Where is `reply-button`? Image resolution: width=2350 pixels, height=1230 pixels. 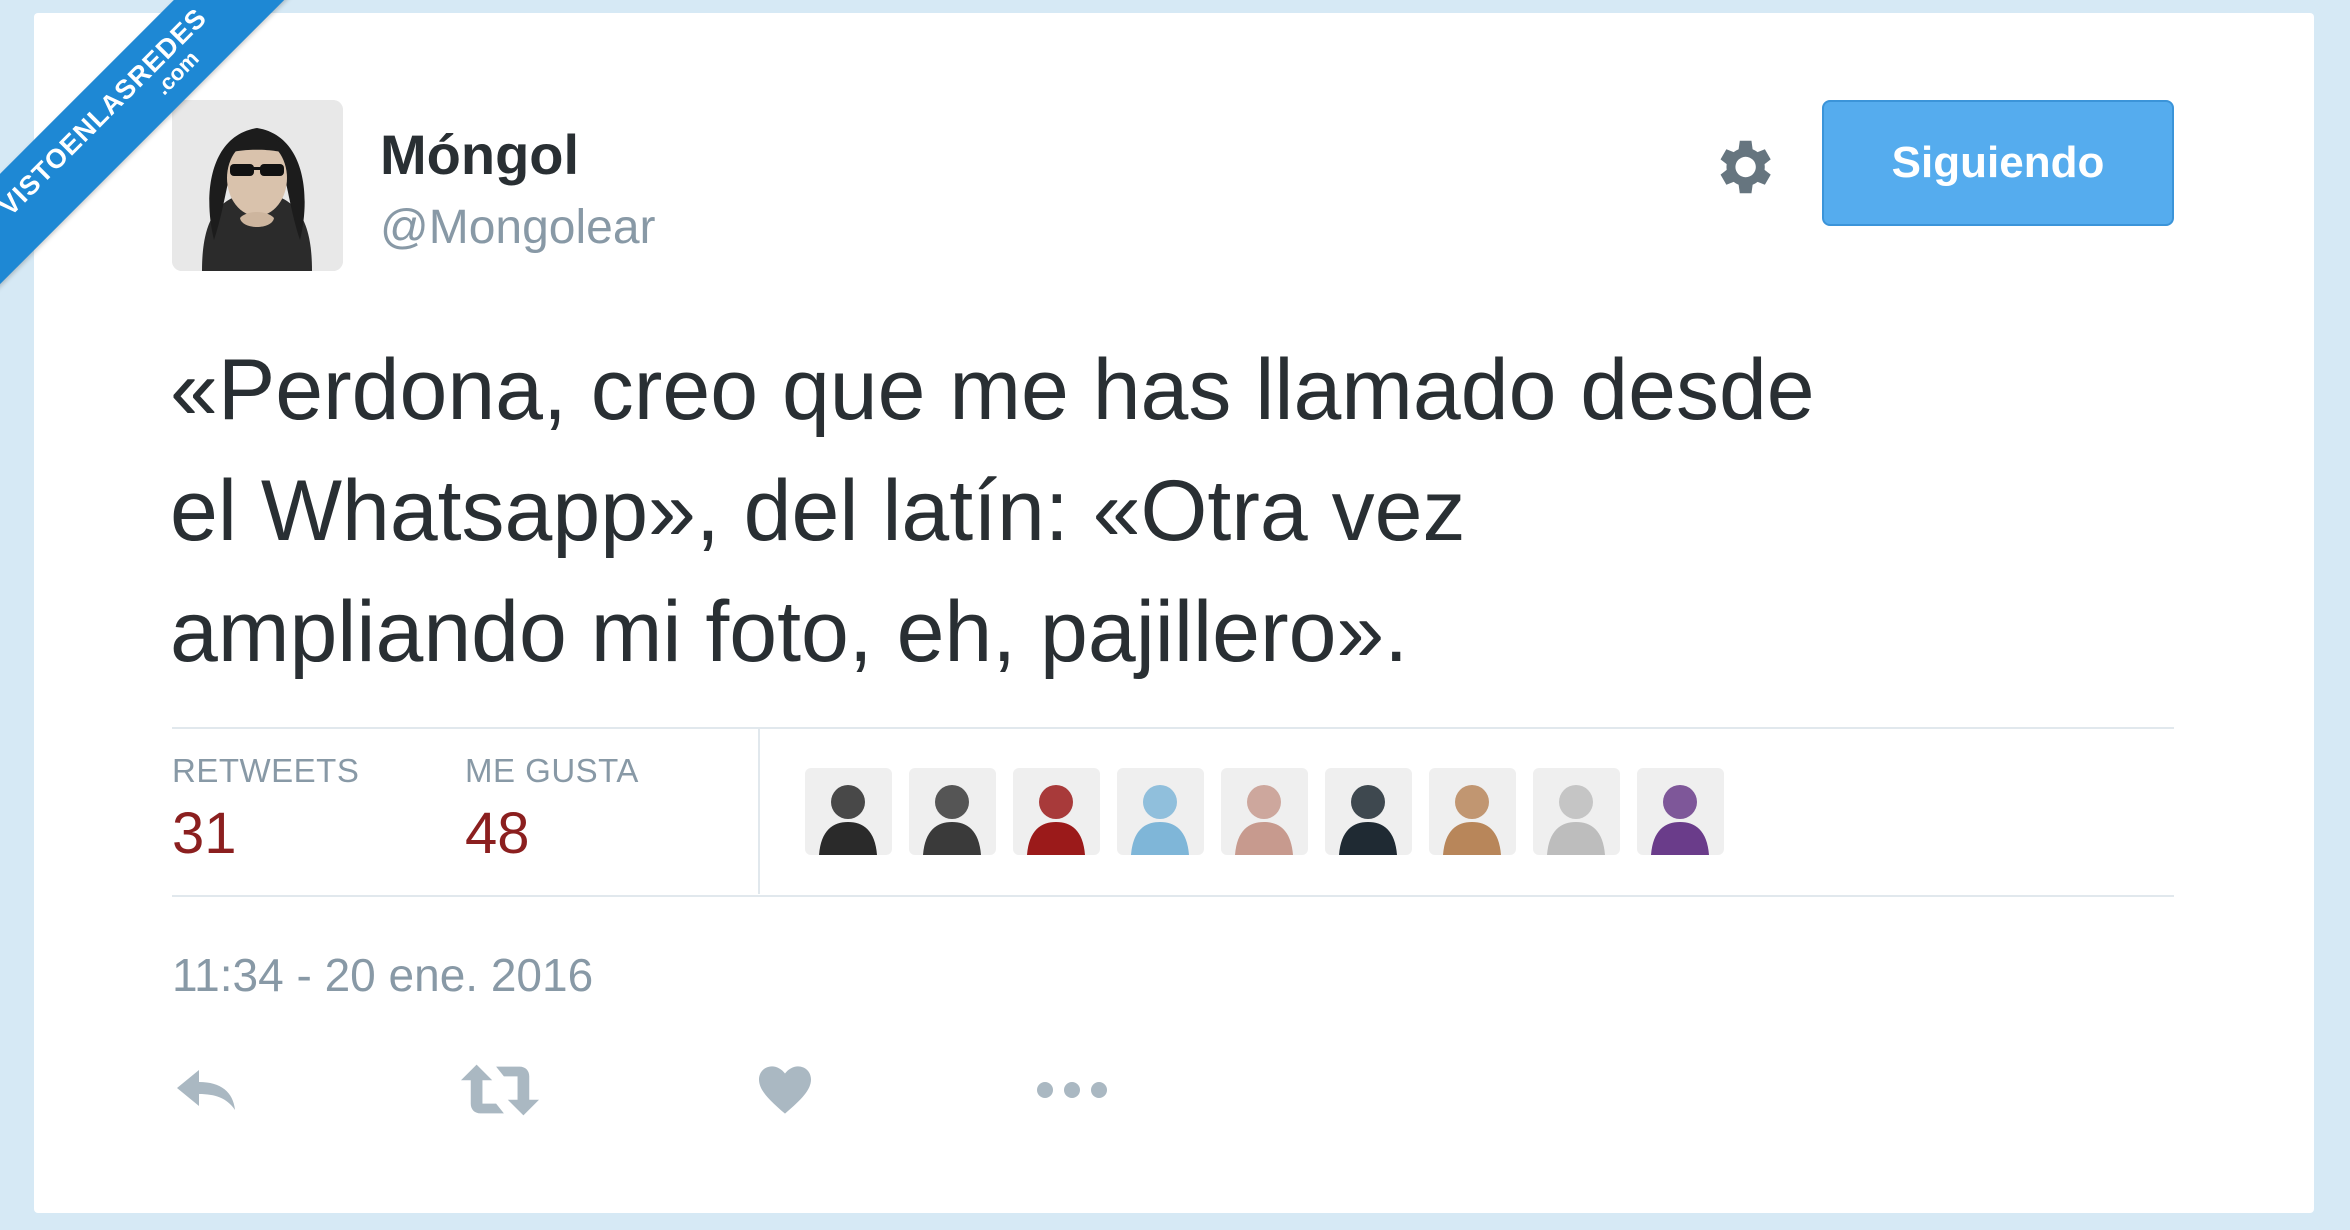 reply-button is located at coordinates (207, 1090).